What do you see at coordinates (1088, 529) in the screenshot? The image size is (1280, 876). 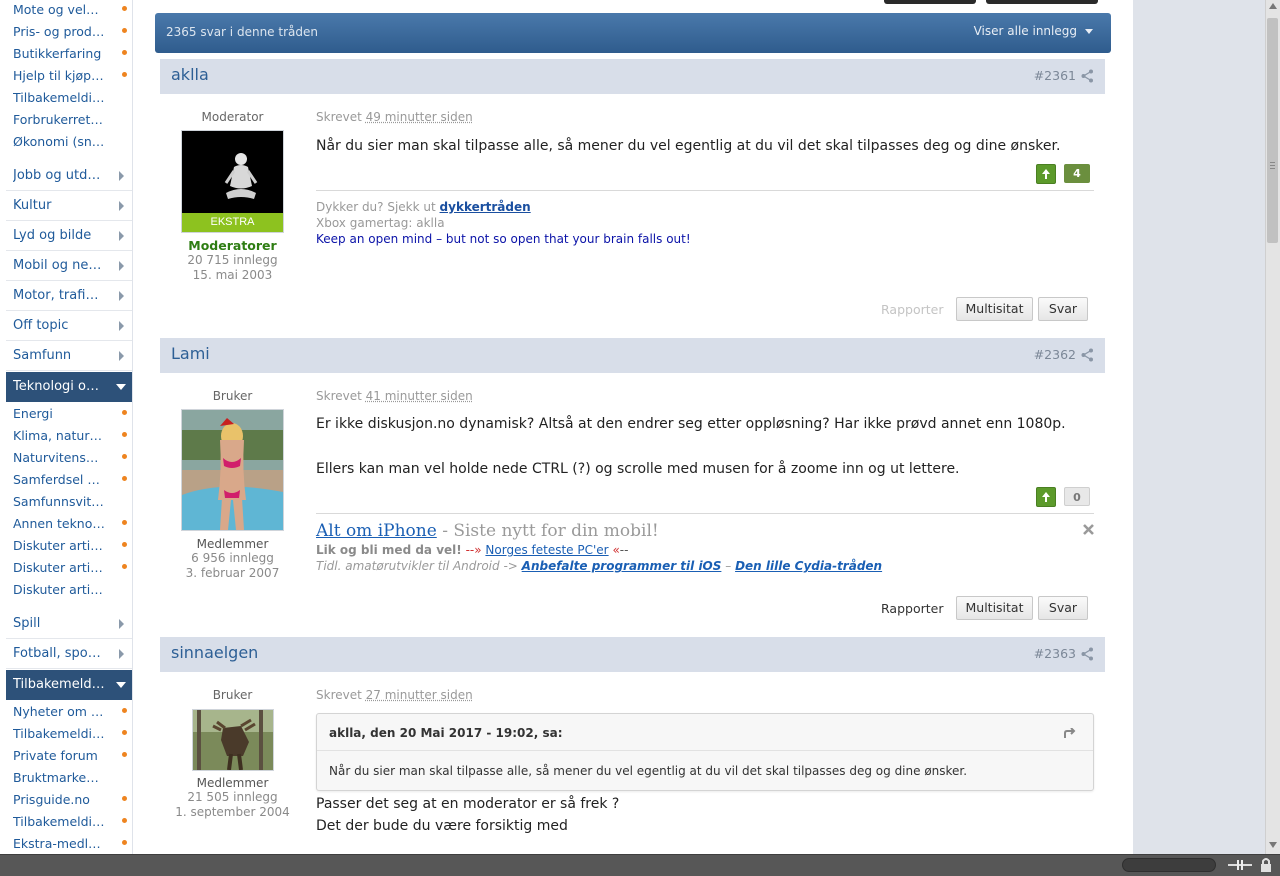 I see `close-icon` at bounding box center [1088, 529].